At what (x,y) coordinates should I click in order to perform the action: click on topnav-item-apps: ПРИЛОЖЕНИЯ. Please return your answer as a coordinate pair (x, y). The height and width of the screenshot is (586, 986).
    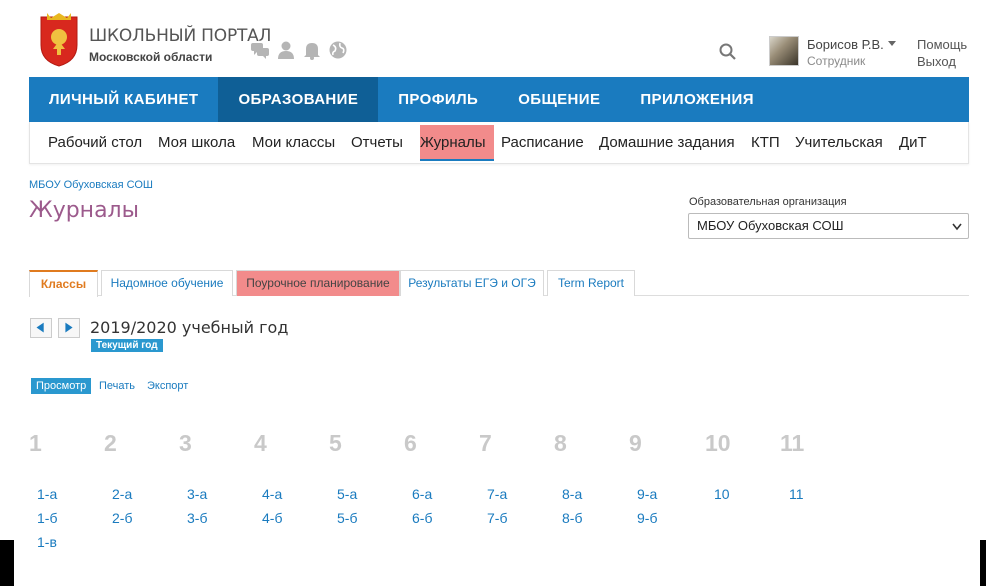
    Looking at the image, I should click on (697, 99).